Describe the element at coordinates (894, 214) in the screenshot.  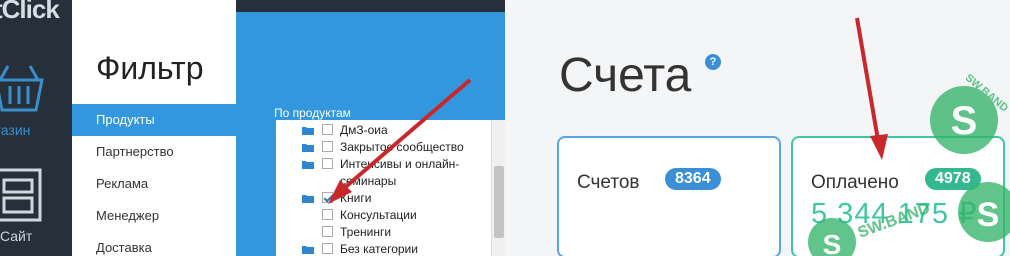
I see `paid-amount: 5 344 175 ₽` at that location.